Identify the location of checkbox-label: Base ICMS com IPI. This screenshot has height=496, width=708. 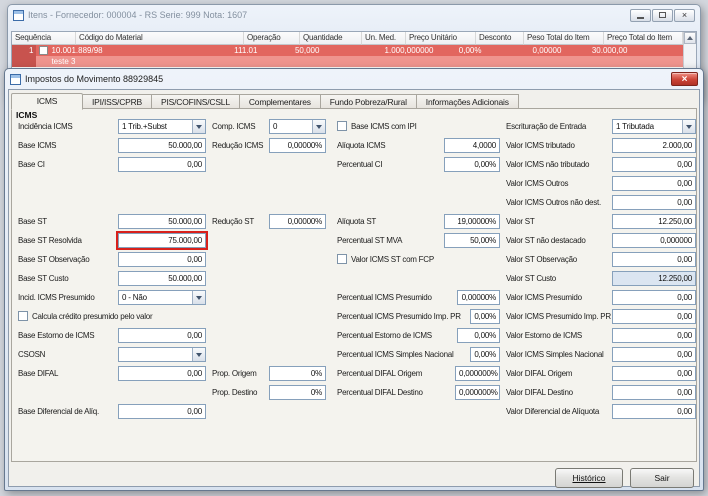
(384, 126).